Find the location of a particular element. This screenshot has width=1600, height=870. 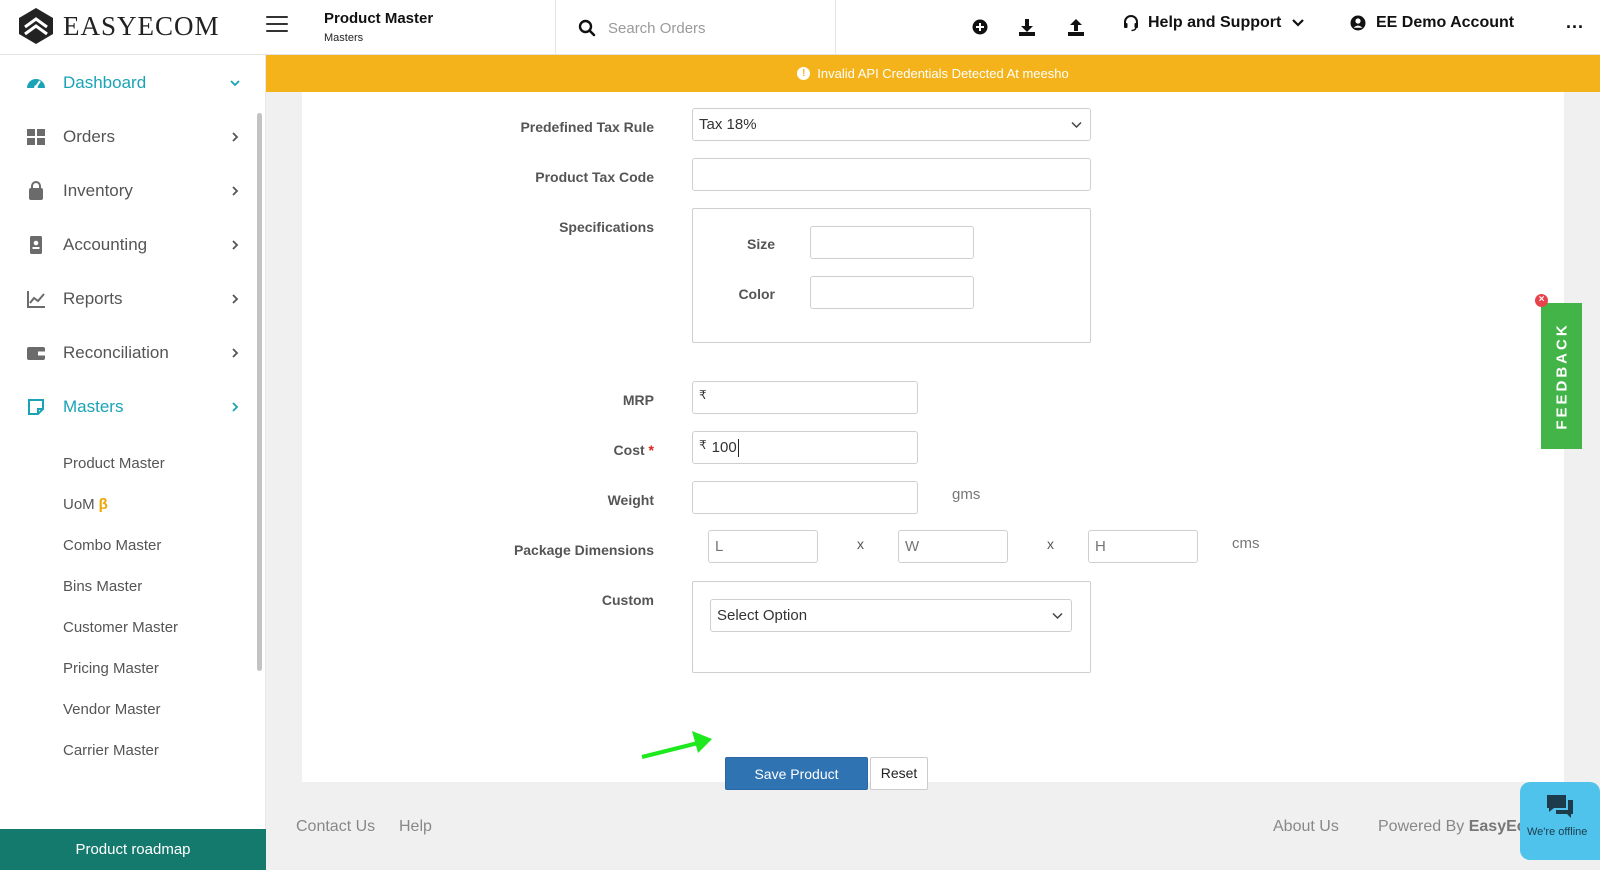

sidebar-item-label: Inventory is located at coordinates (98, 190).